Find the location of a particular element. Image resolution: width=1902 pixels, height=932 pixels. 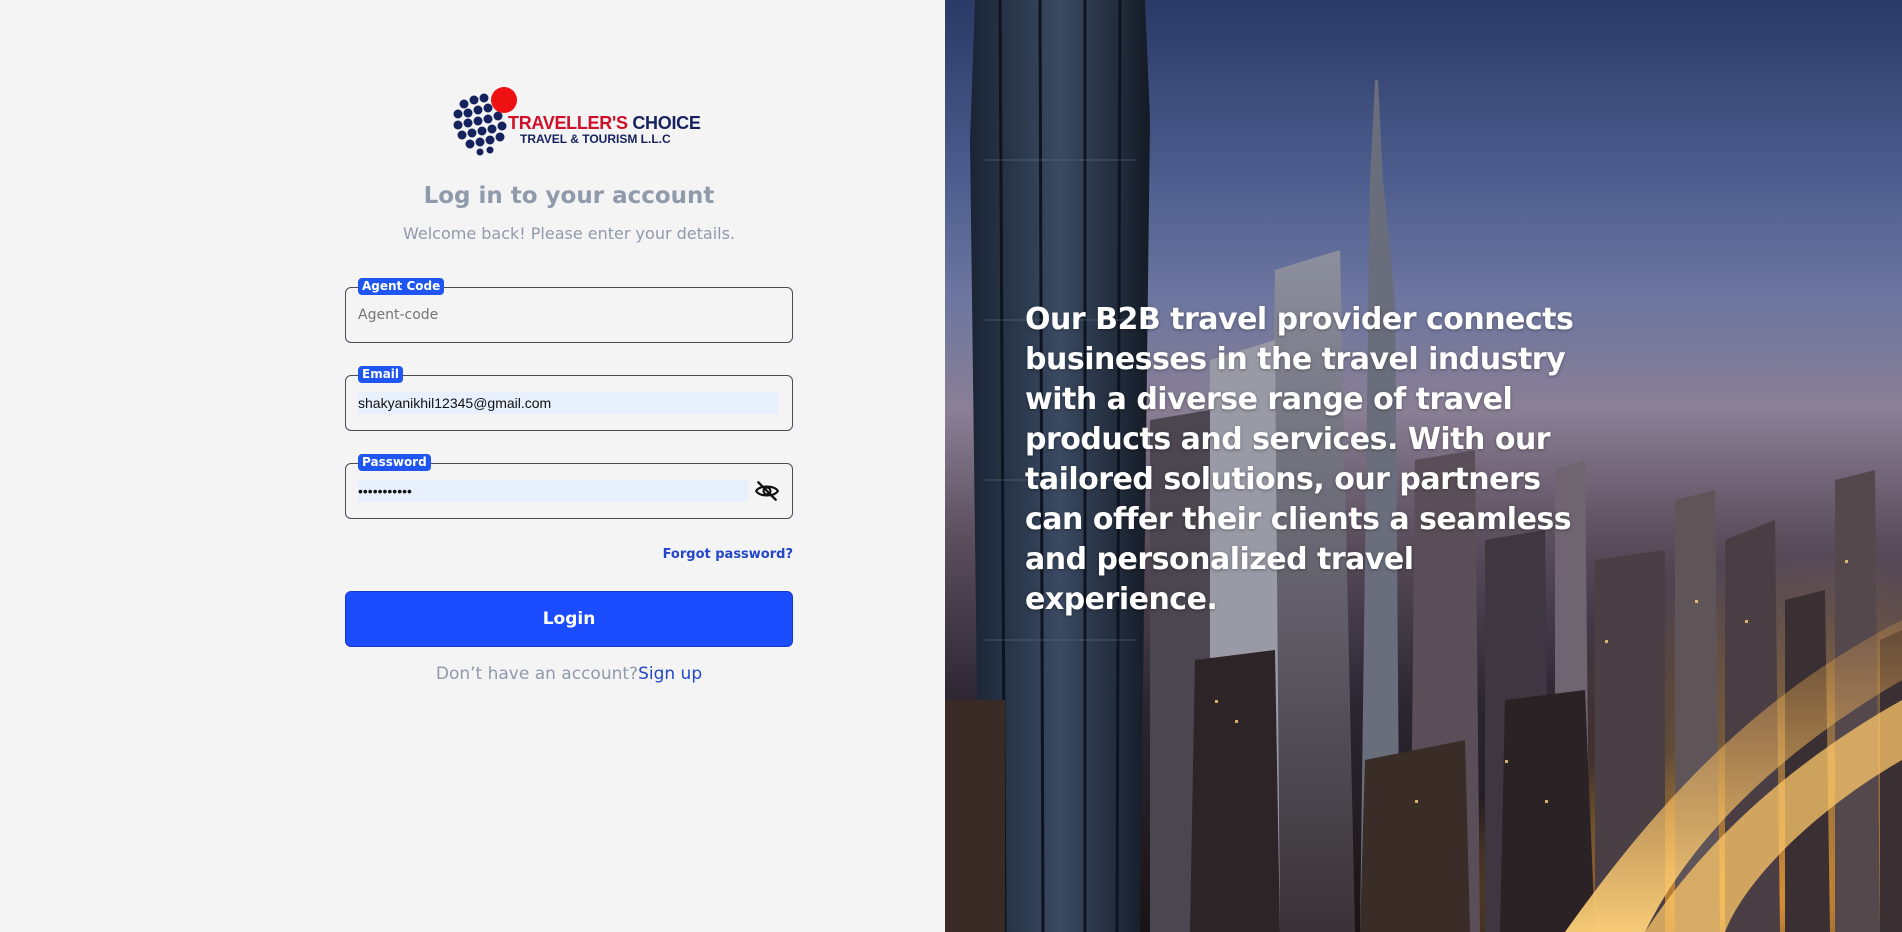

logo-tagline: TRAVEL & TOURISM L.L.C is located at coordinates (595, 139).